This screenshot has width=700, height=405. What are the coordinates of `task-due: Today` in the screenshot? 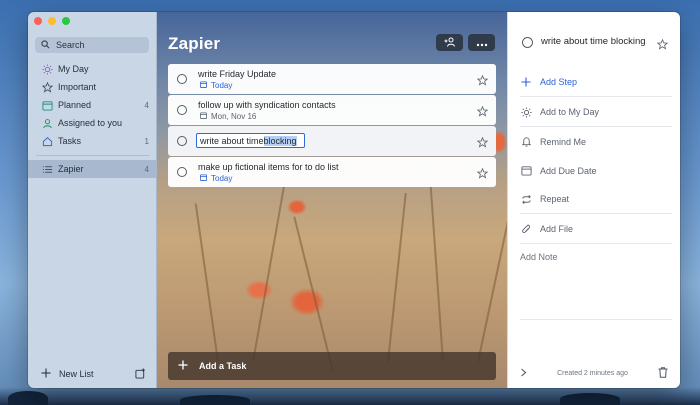 It's located at (216, 85).